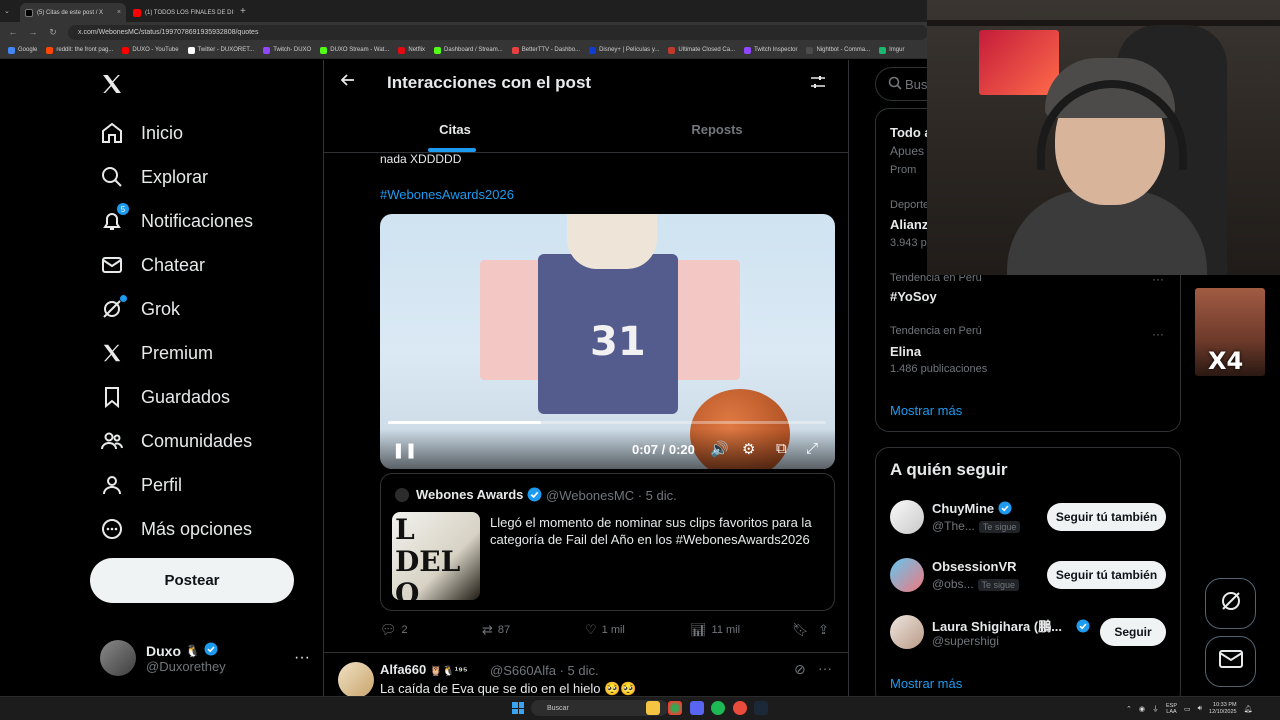 The width and height of the screenshot is (1280, 720). Describe the element at coordinates (496, 630) in the screenshot. I see `repost-button: ⇄ 87` at that location.